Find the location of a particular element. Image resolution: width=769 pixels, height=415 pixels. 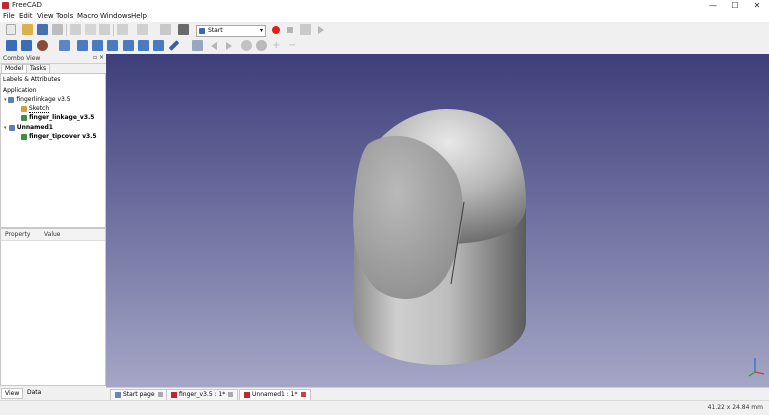

document-icon is located at coordinates (11, 127).